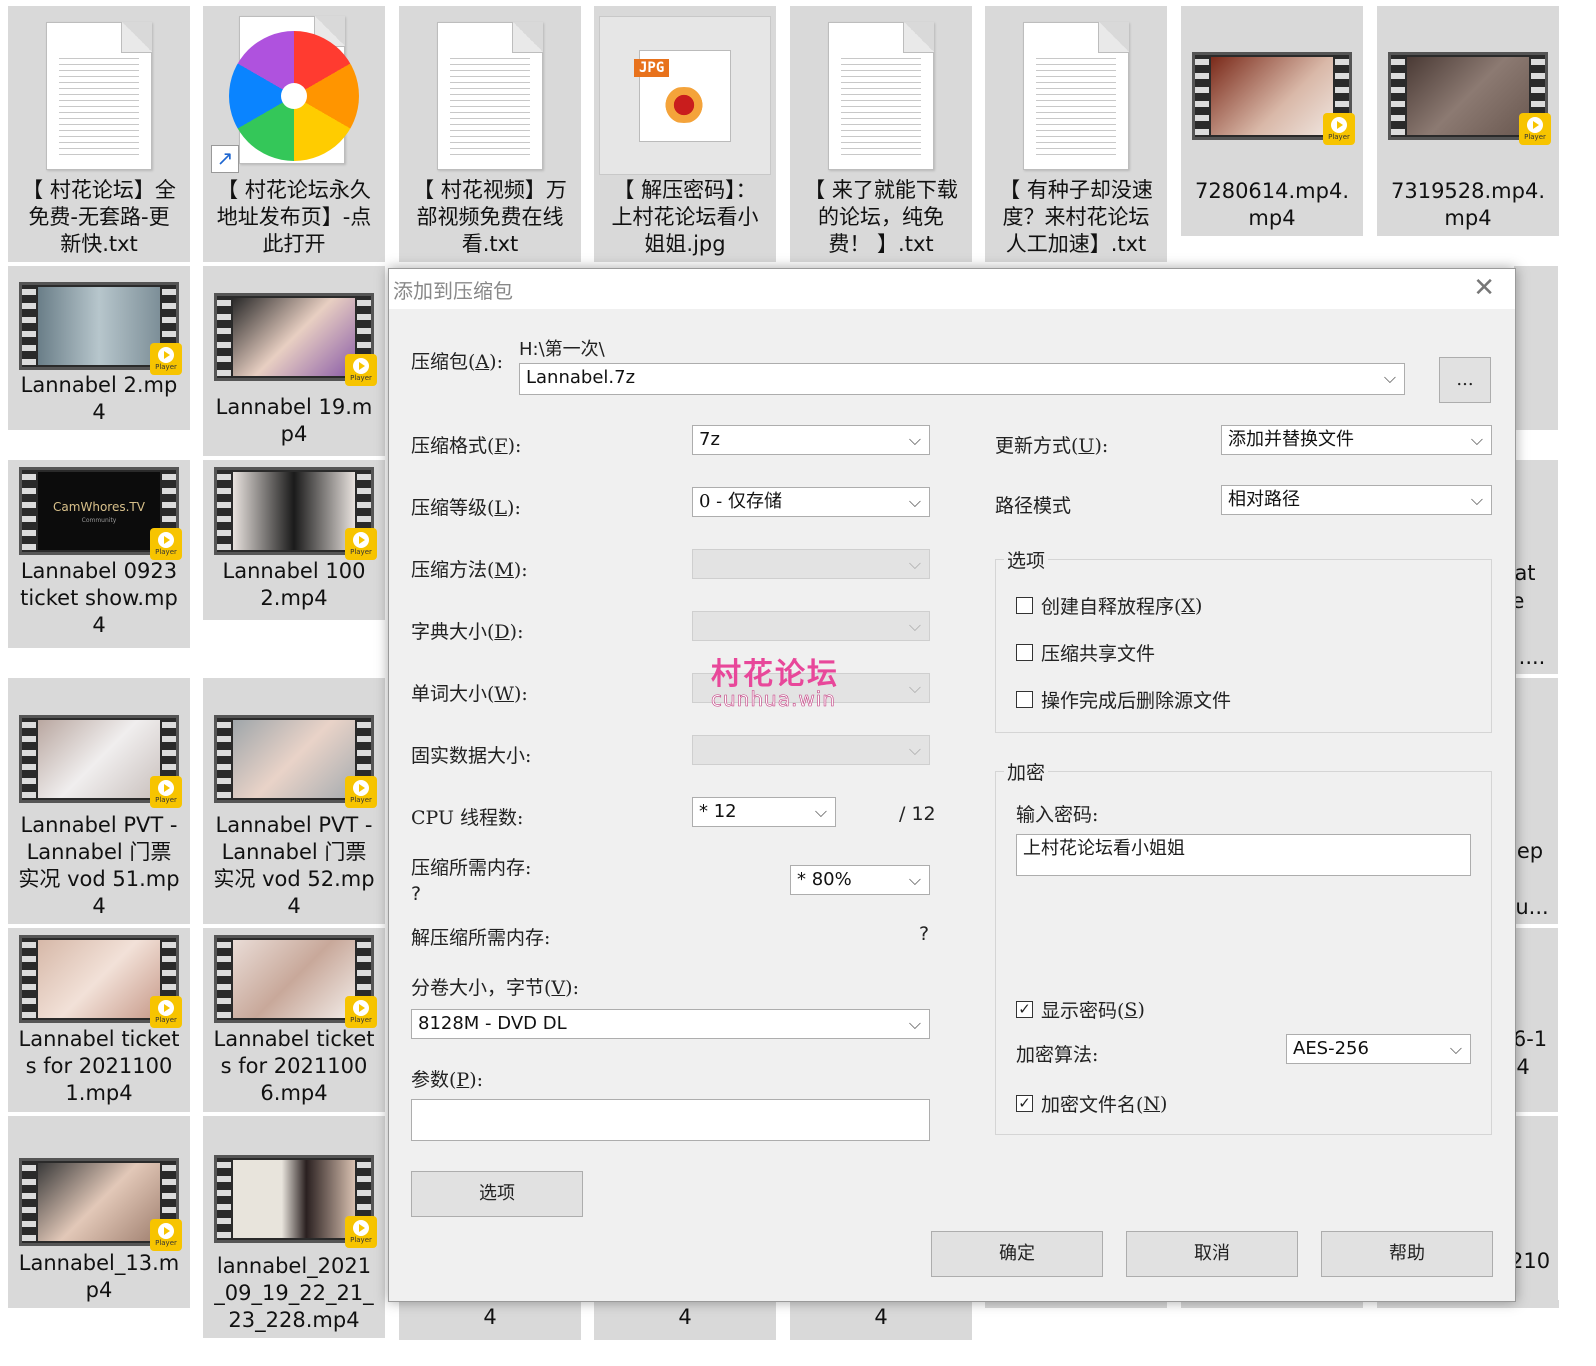 This screenshot has height=1366, width=1596. I want to click on file-item: Player Lannabel_13.mp4, so click(99, 1212).